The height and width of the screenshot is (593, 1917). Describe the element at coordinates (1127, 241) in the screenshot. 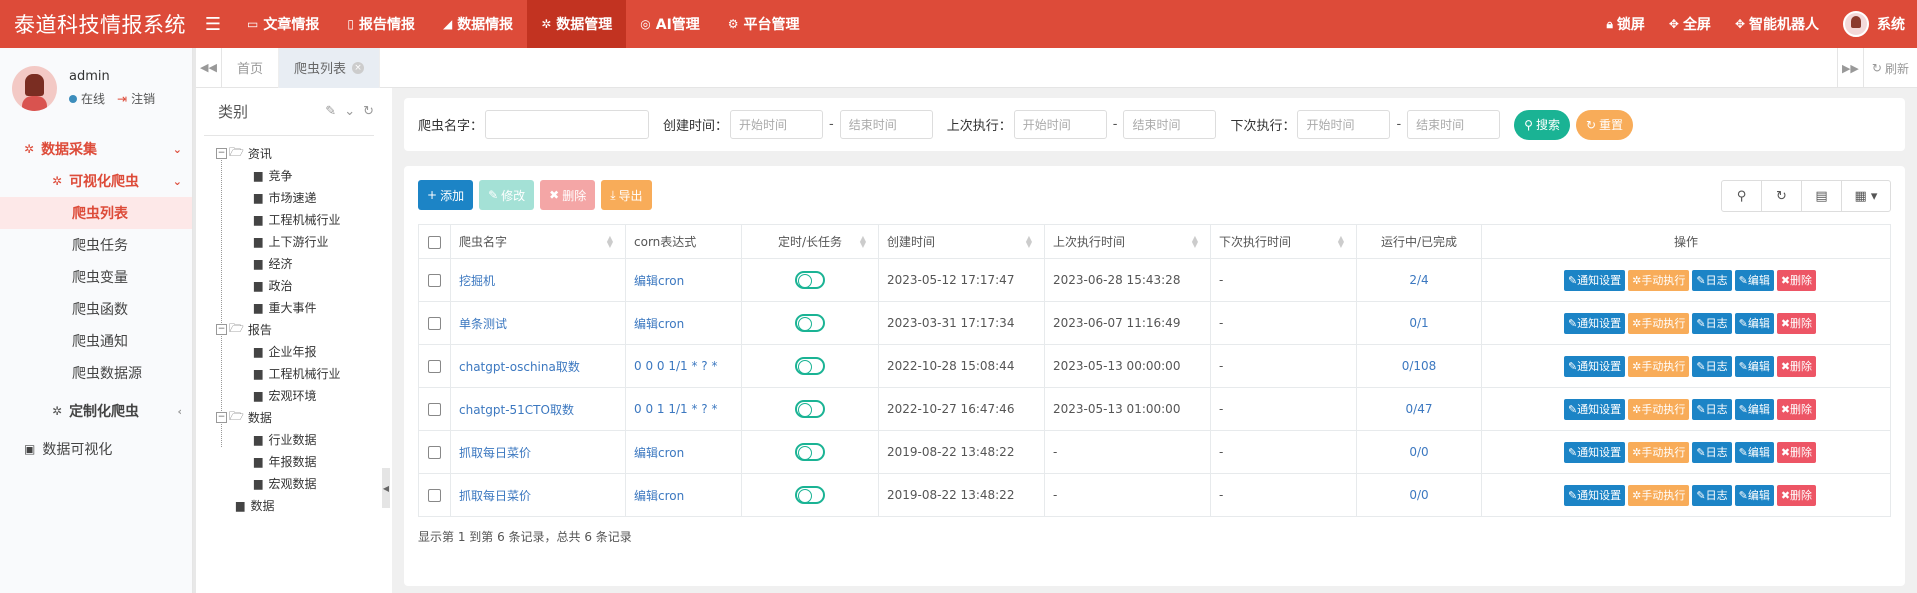

I see `col-last: 上次执行时间 ▲ ▼` at that location.